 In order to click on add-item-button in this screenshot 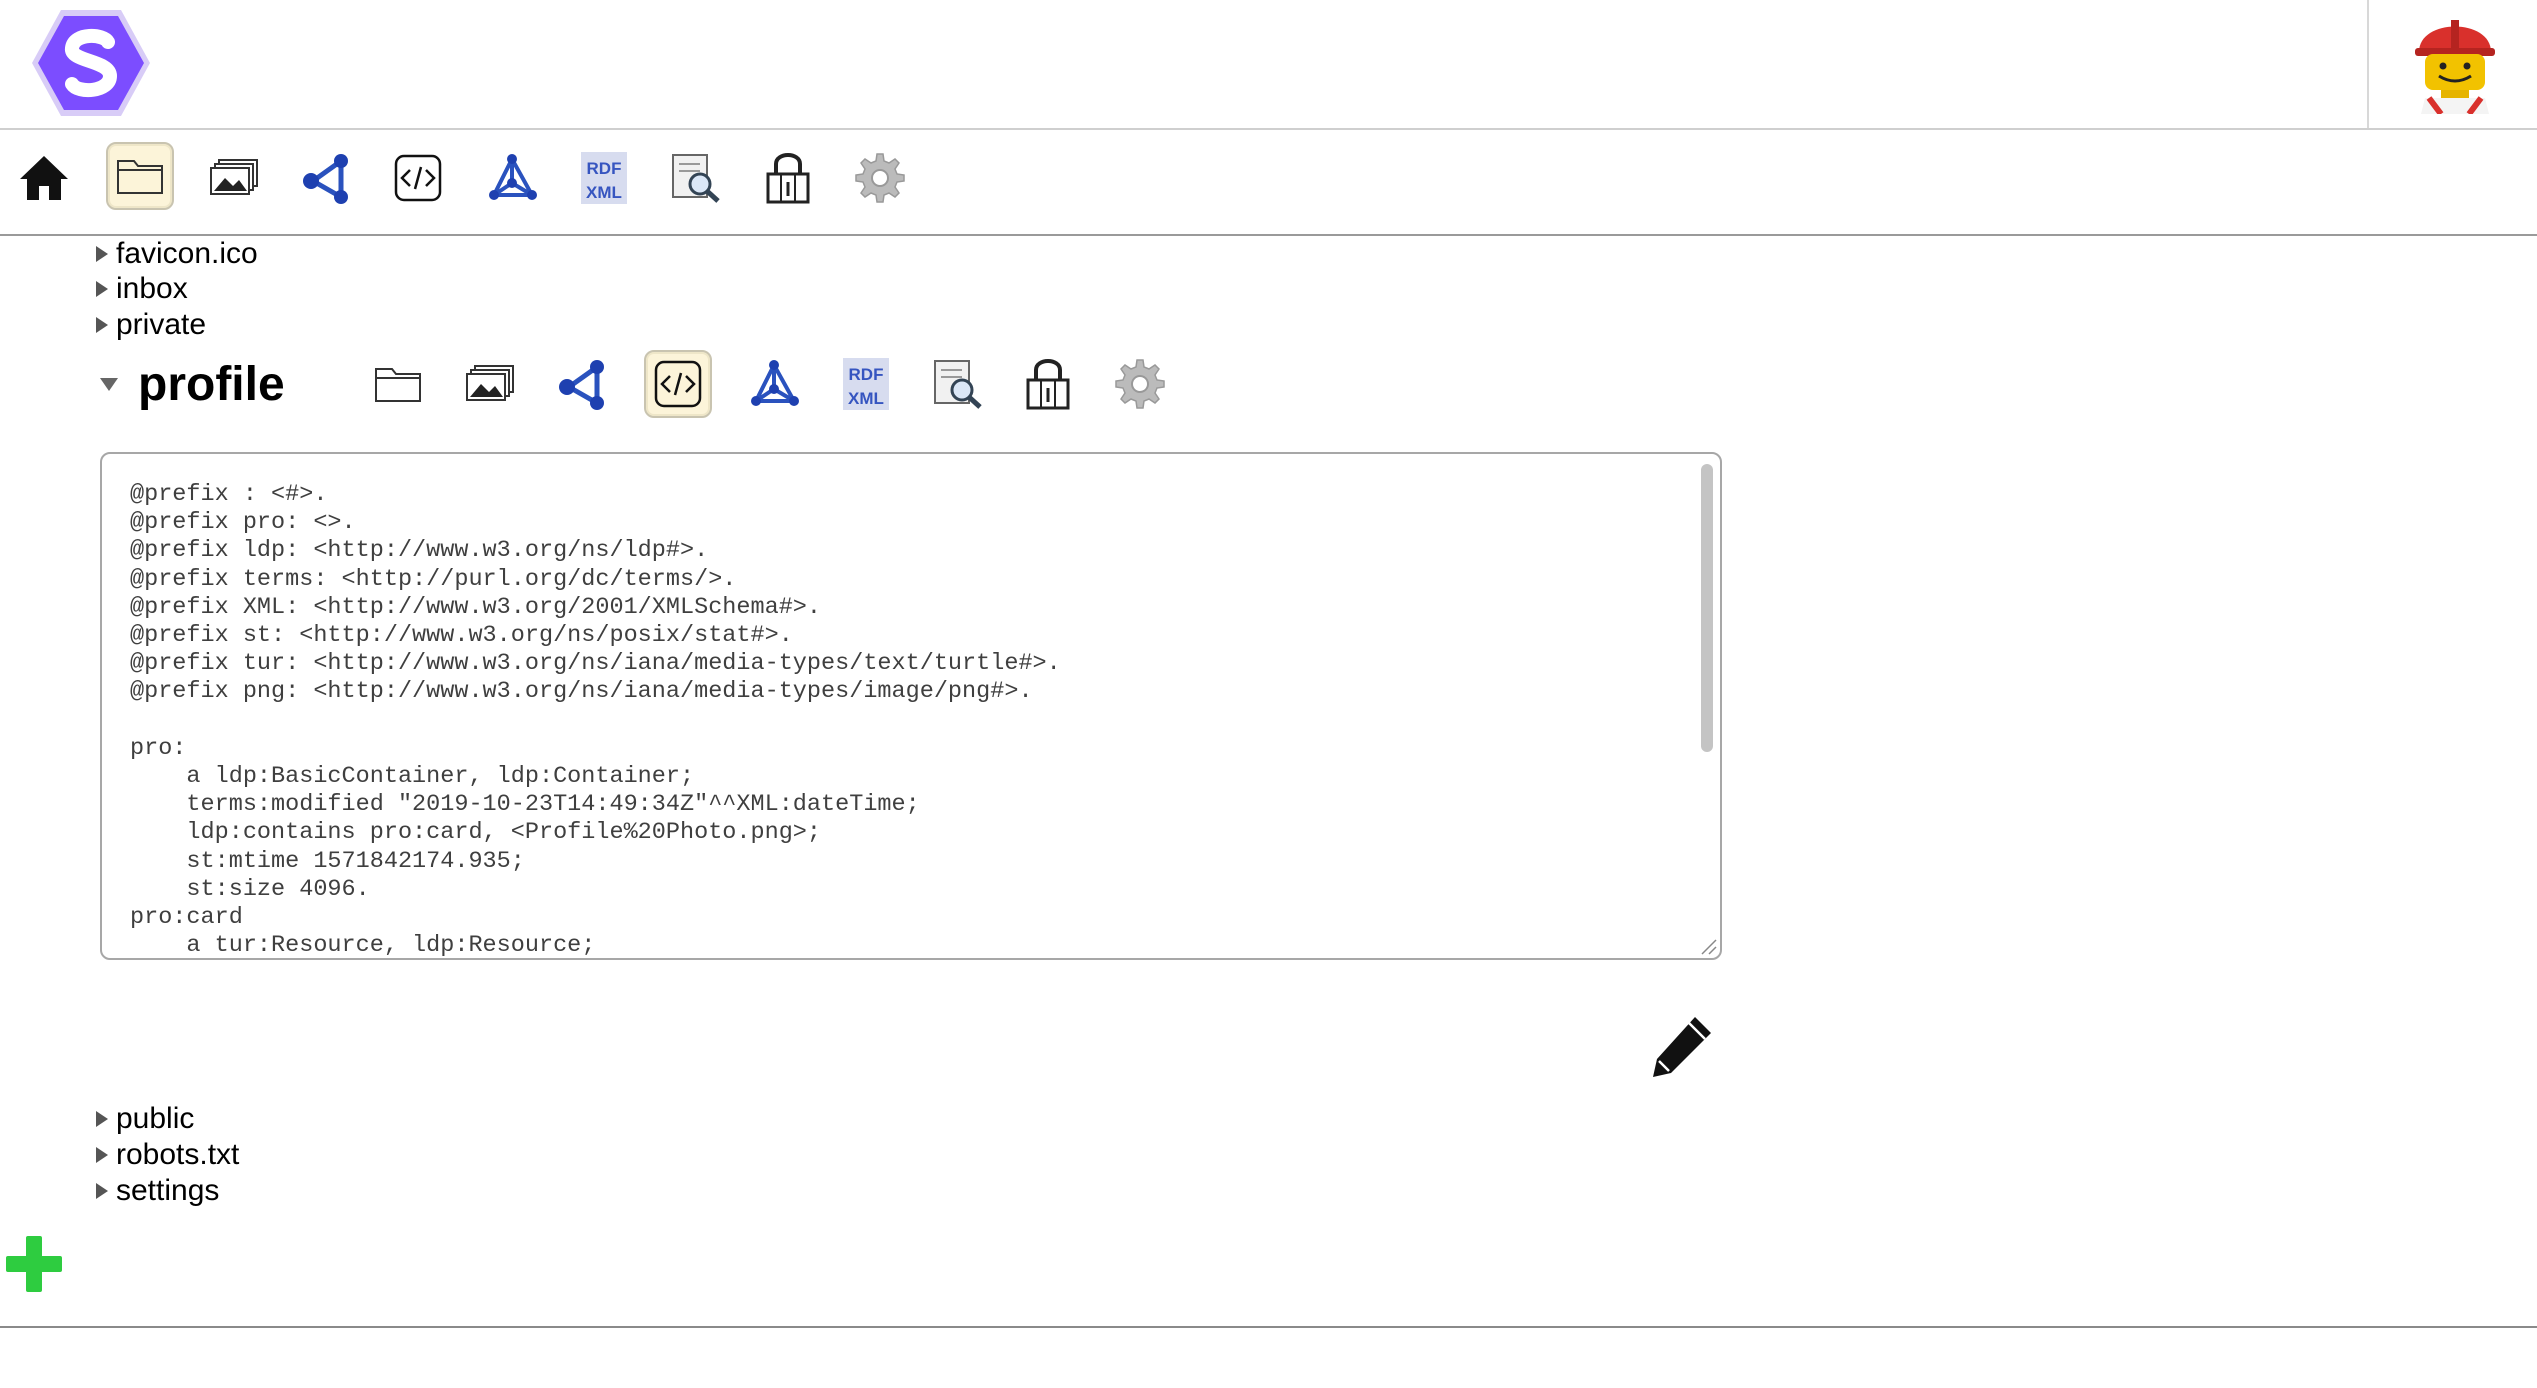, I will do `click(34, 1264)`.